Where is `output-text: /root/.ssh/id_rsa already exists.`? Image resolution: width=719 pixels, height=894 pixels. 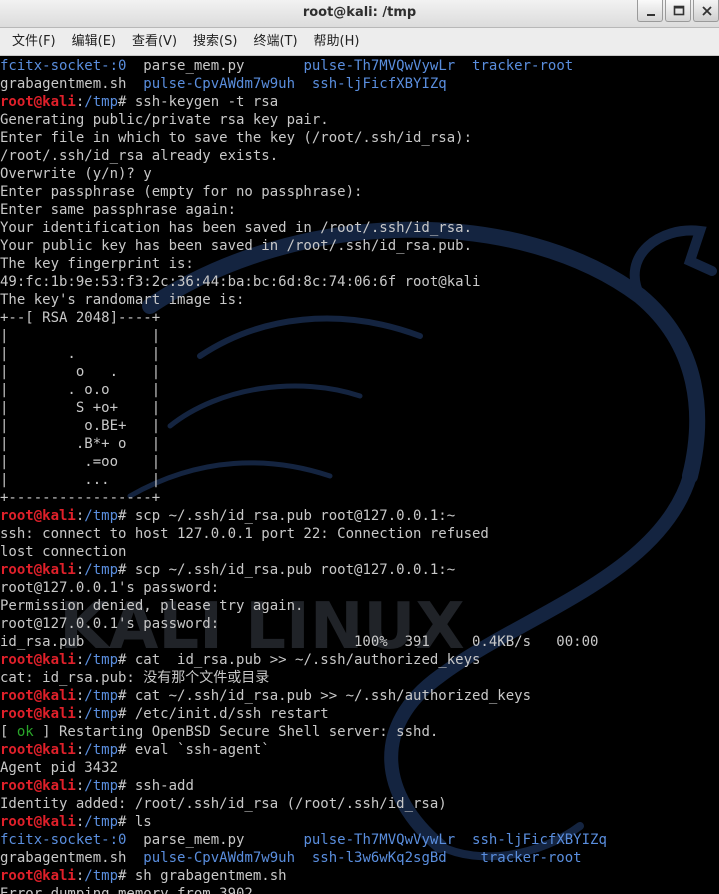 output-text: /root/.ssh/id_rsa already exists. is located at coordinates (139, 156).